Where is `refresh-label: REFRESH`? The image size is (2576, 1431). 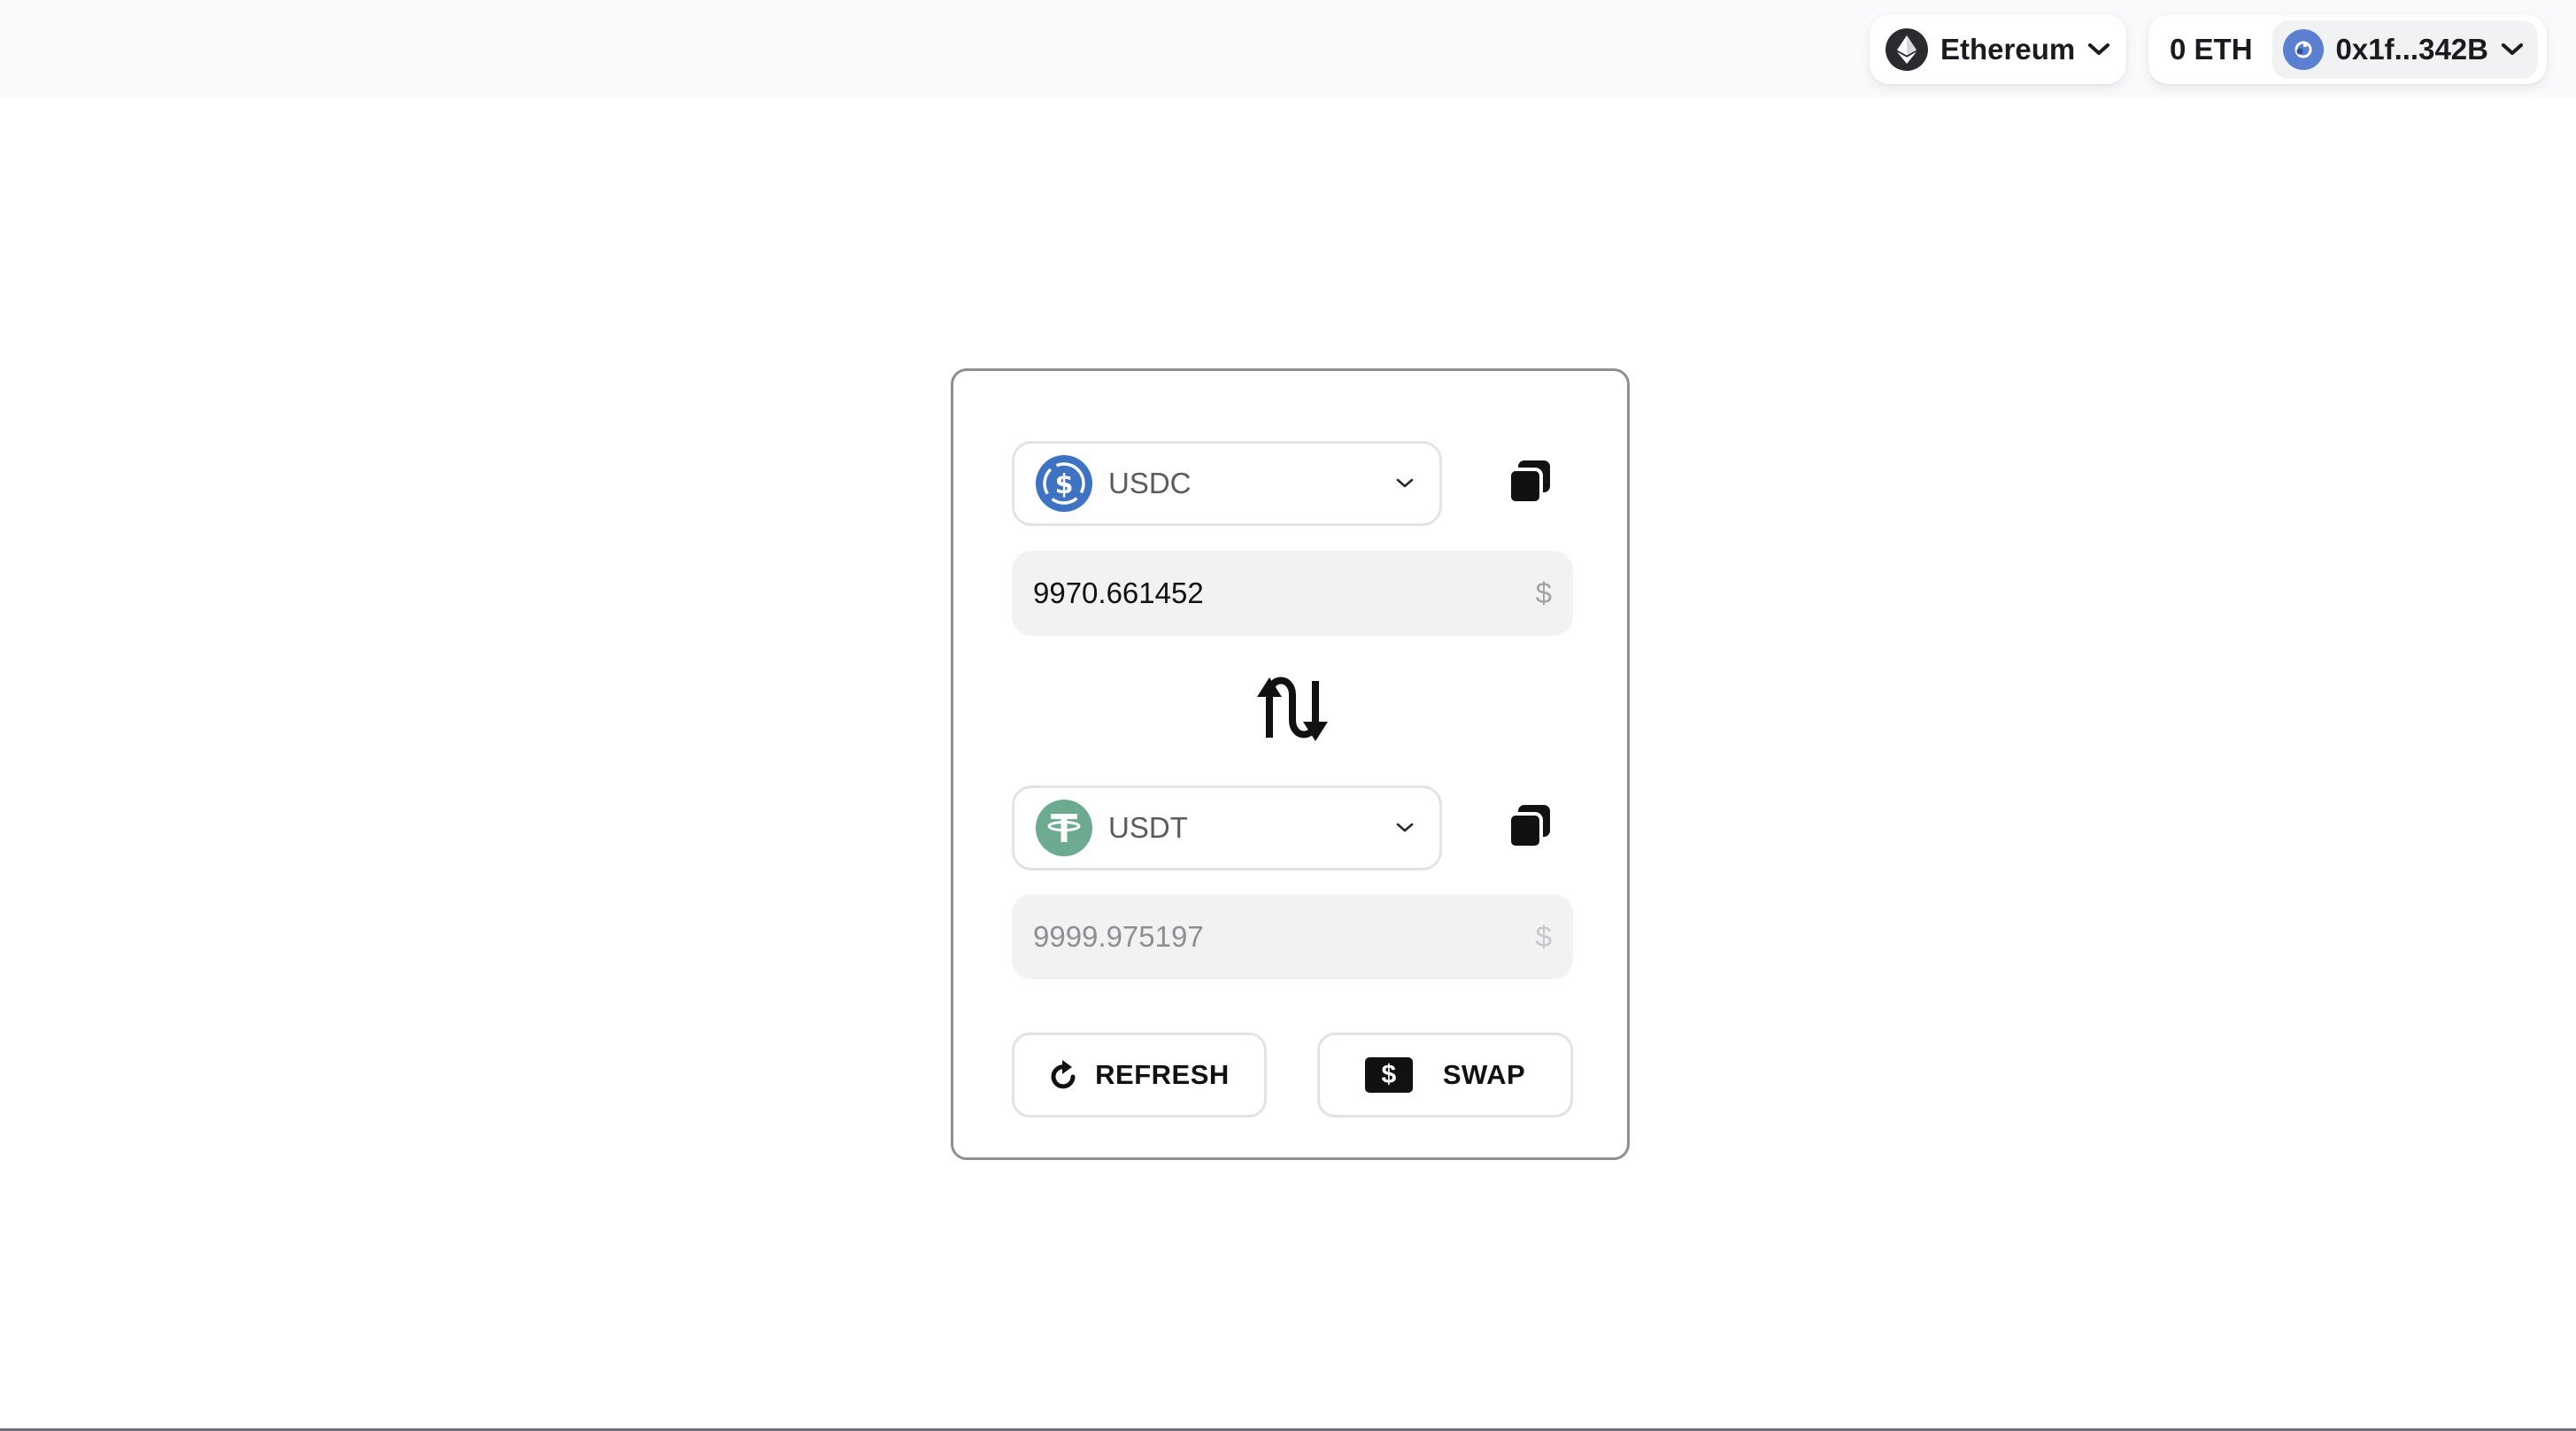
refresh-label: REFRESH is located at coordinates (1162, 1074).